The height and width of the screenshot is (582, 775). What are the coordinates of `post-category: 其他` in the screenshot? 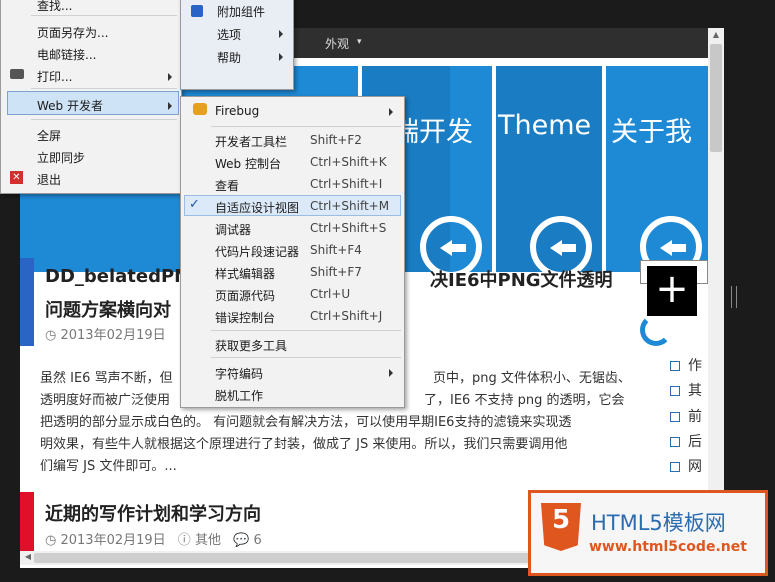 It's located at (208, 540).